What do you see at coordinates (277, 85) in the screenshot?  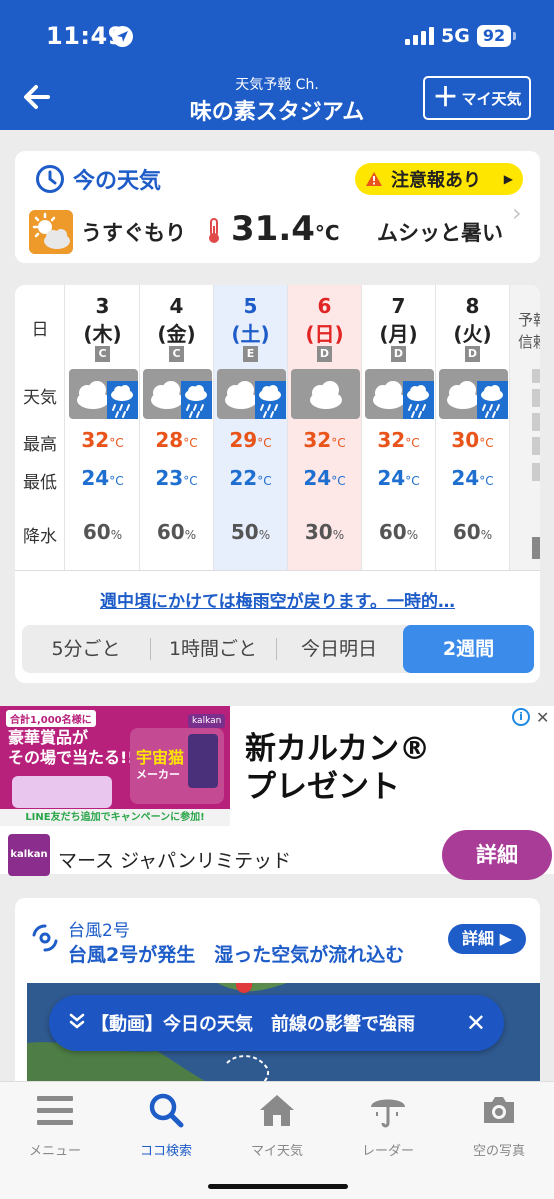 I see `header-subtitle: 天気予報 Ch.` at bounding box center [277, 85].